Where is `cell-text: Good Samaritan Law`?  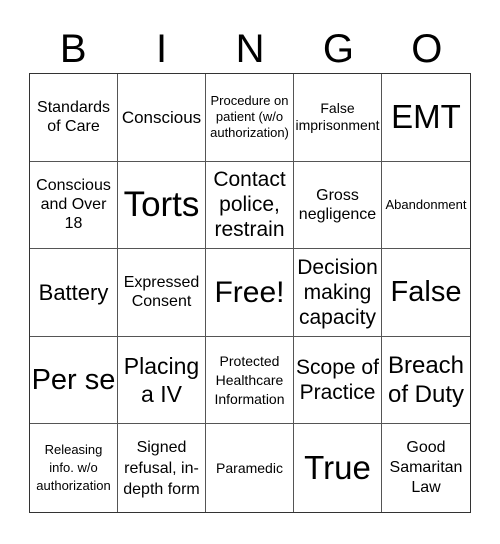
cell-text: Good Samaritan Law is located at coordinates (426, 468).